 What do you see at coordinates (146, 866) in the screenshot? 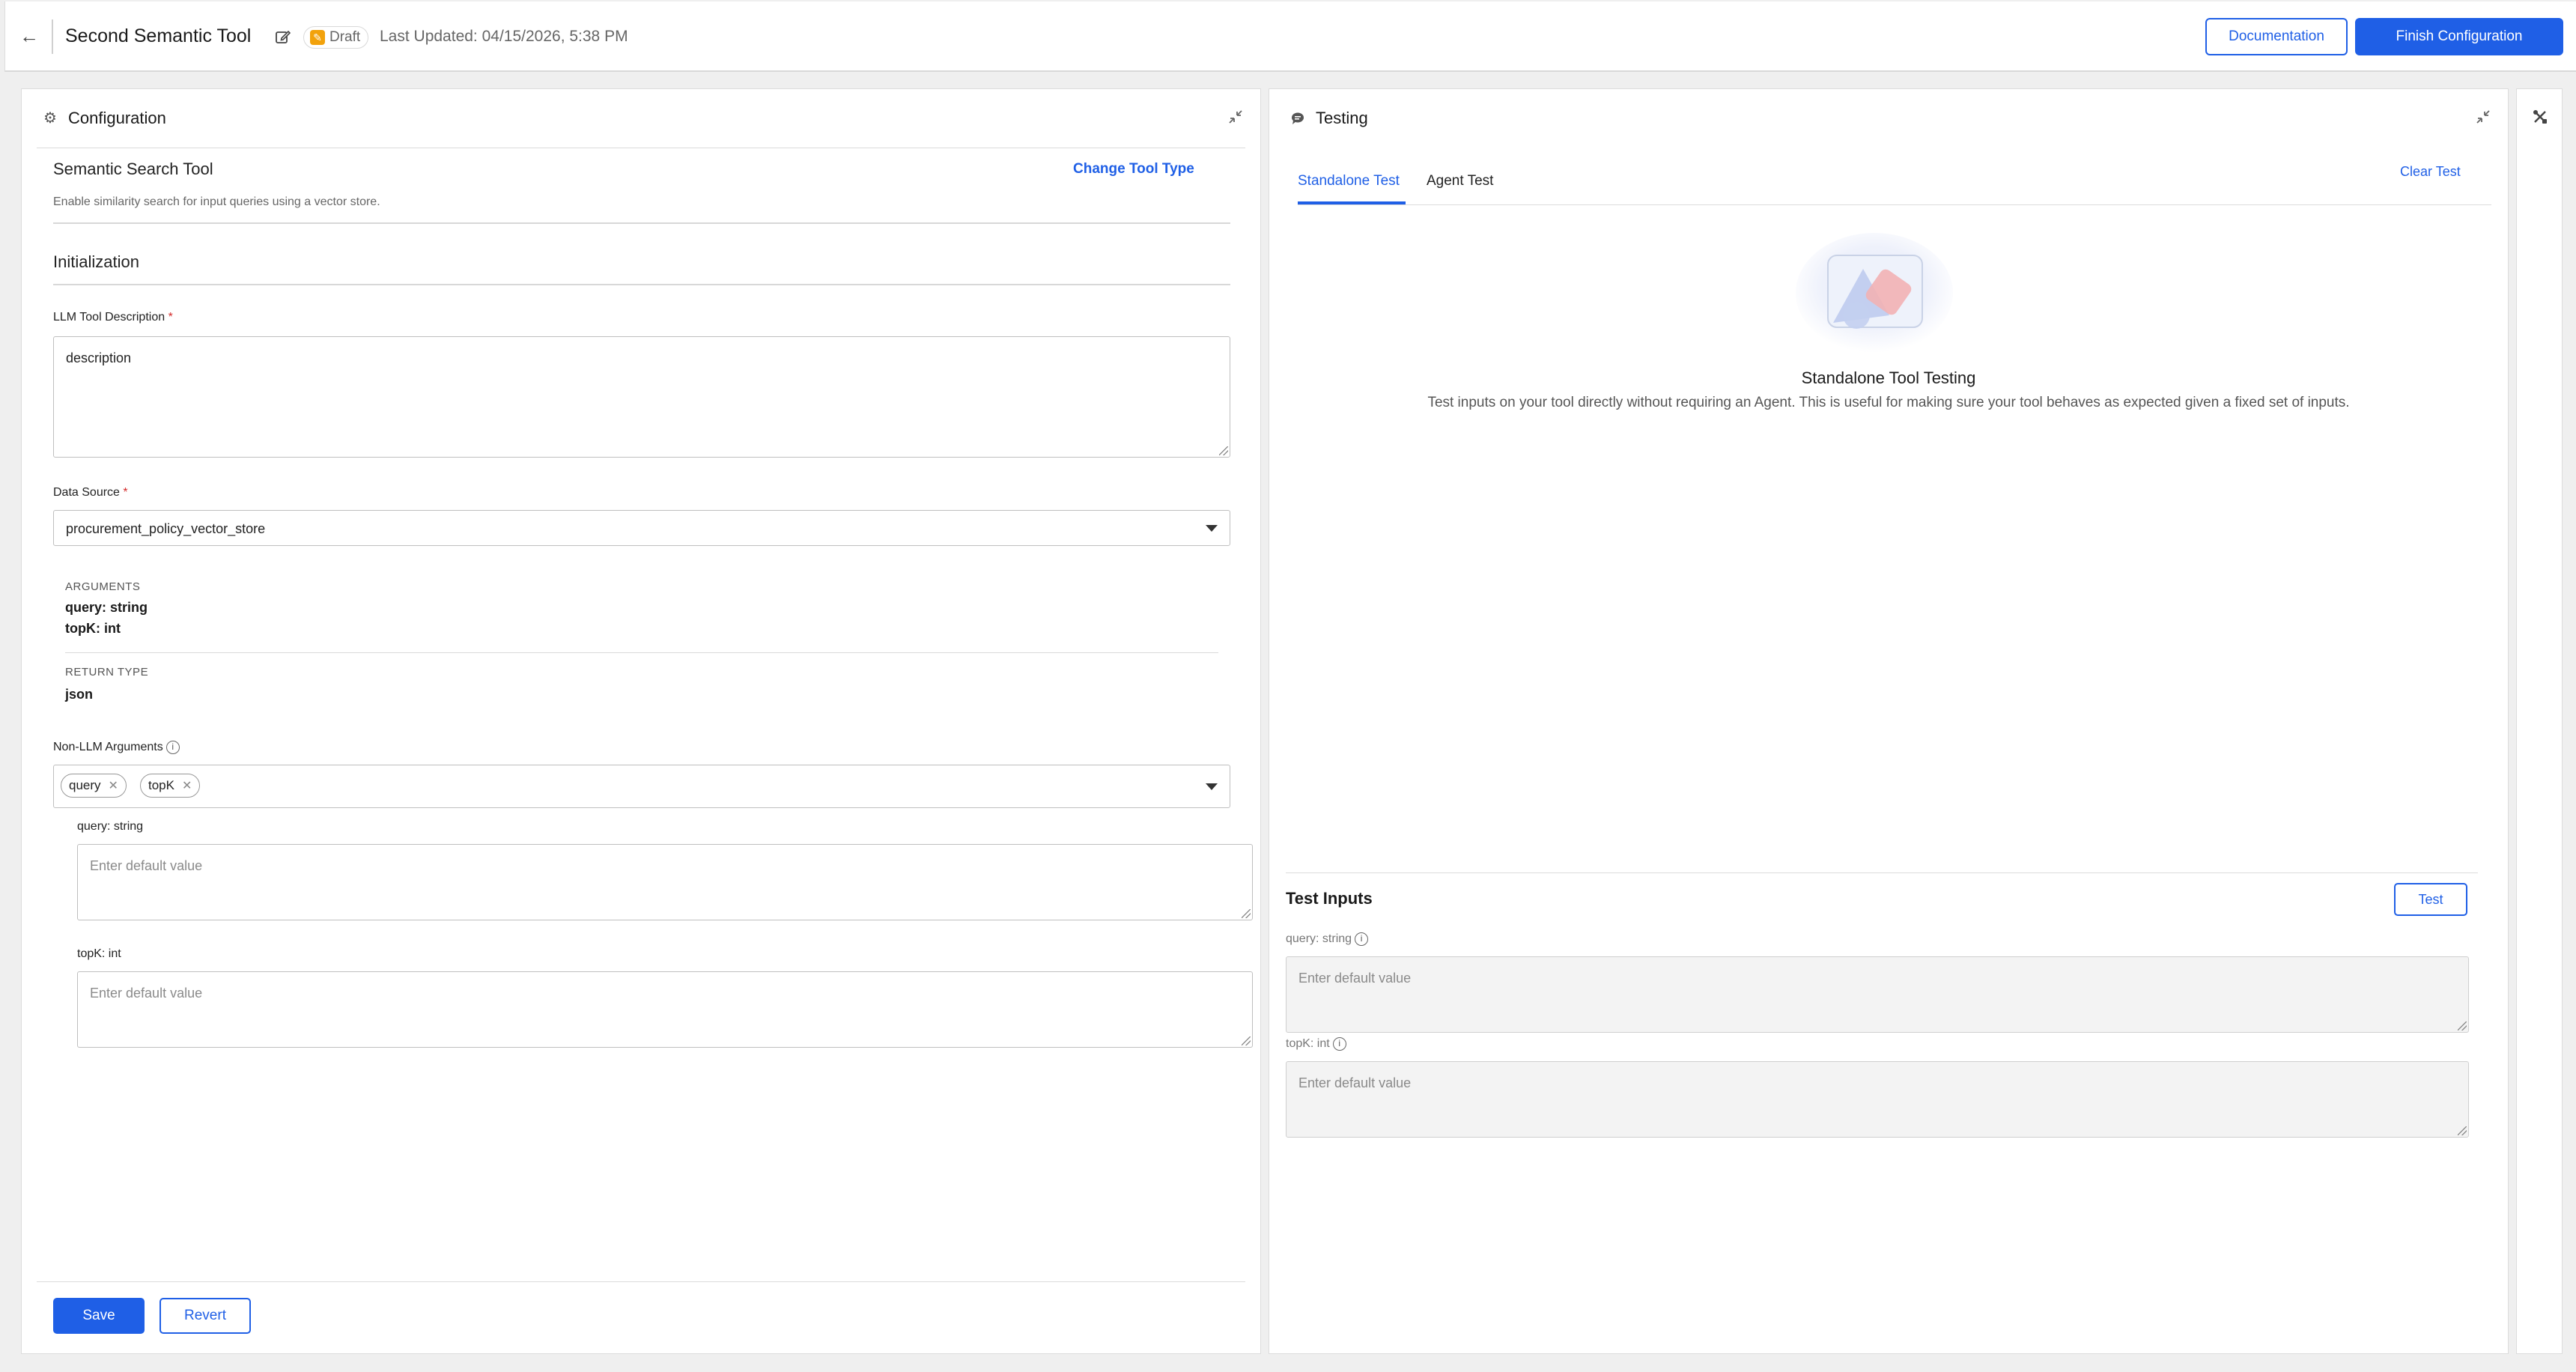
I see `query-placeholder: Enter default value` at bounding box center [146, 866].